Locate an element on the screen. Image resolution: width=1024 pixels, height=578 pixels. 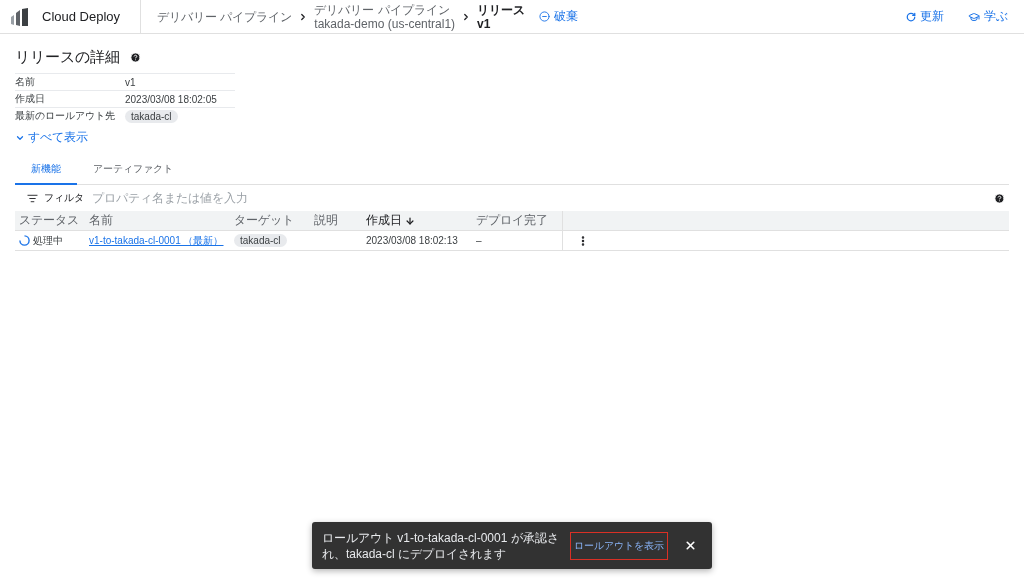
tab: アーティファクト is located at coordinates (133, 170).